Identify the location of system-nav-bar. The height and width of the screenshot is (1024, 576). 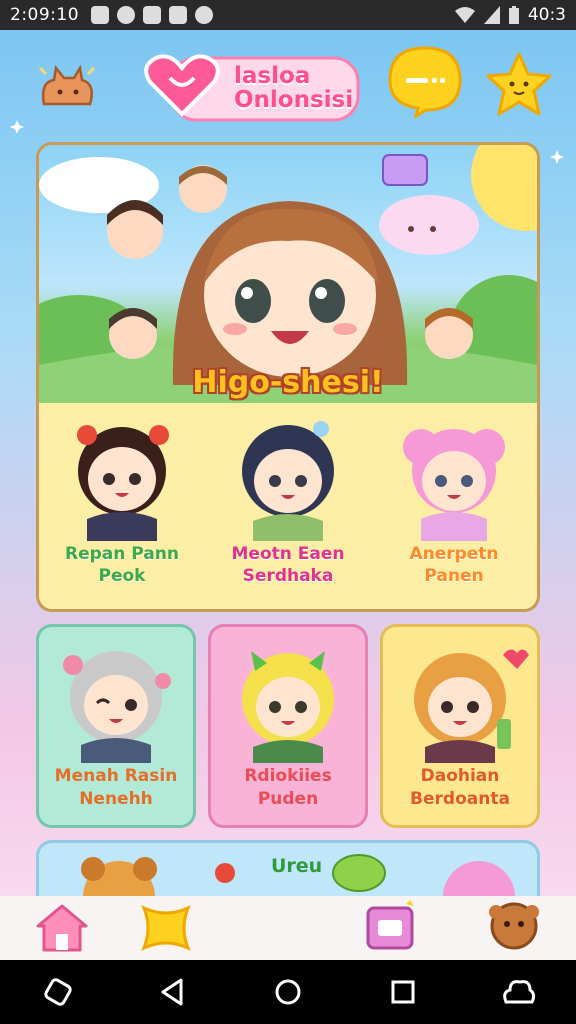
(288, 992).